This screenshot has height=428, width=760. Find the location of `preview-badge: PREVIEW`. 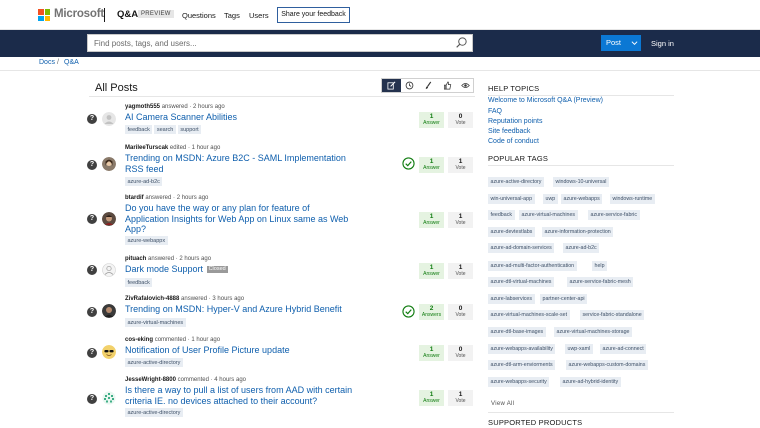

preview-badge: PREVIEW is located at coordinates (156, 14).